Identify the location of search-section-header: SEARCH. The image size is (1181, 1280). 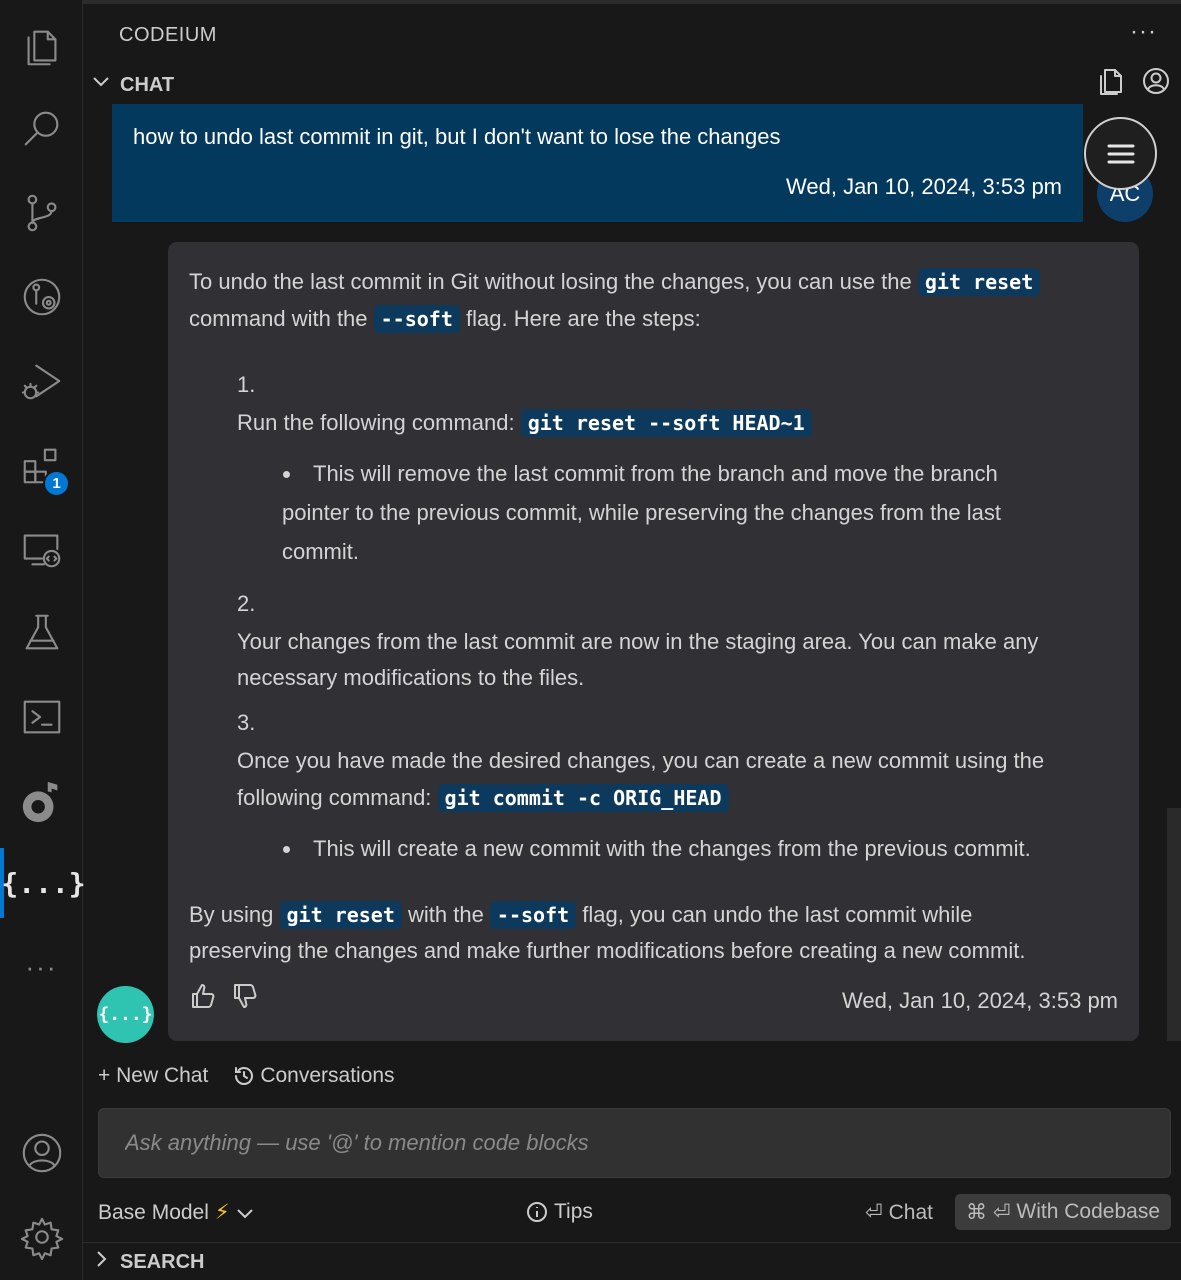
(148, 1262).